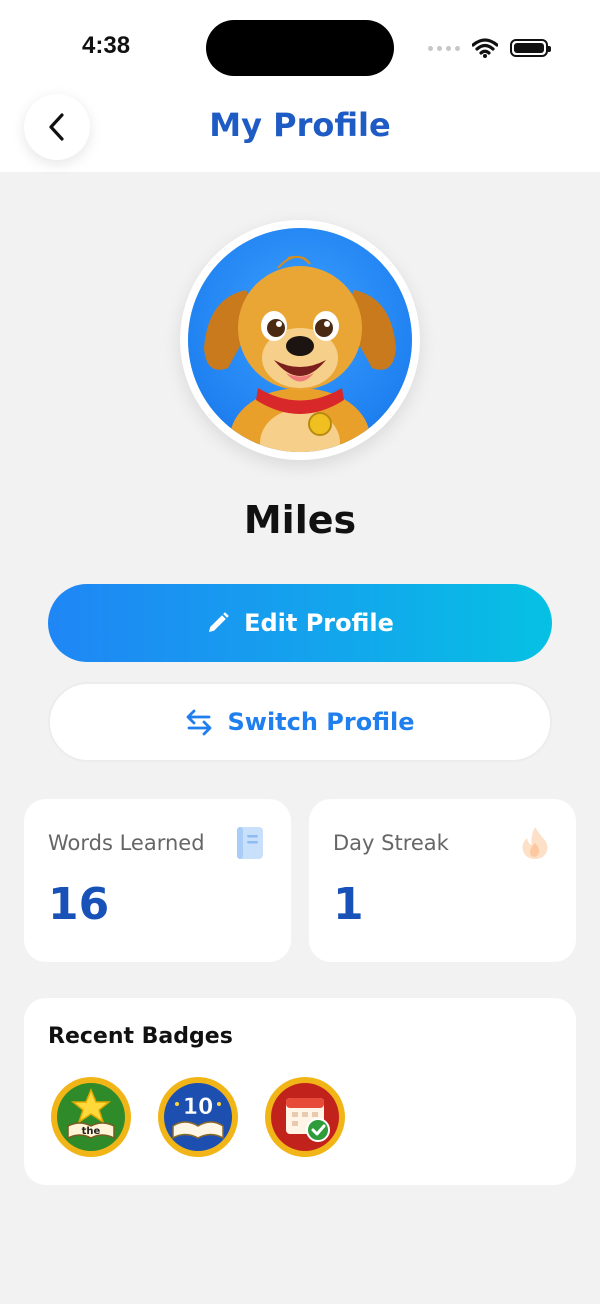  I want to click on profile-name: Miles, so click(300, 520).